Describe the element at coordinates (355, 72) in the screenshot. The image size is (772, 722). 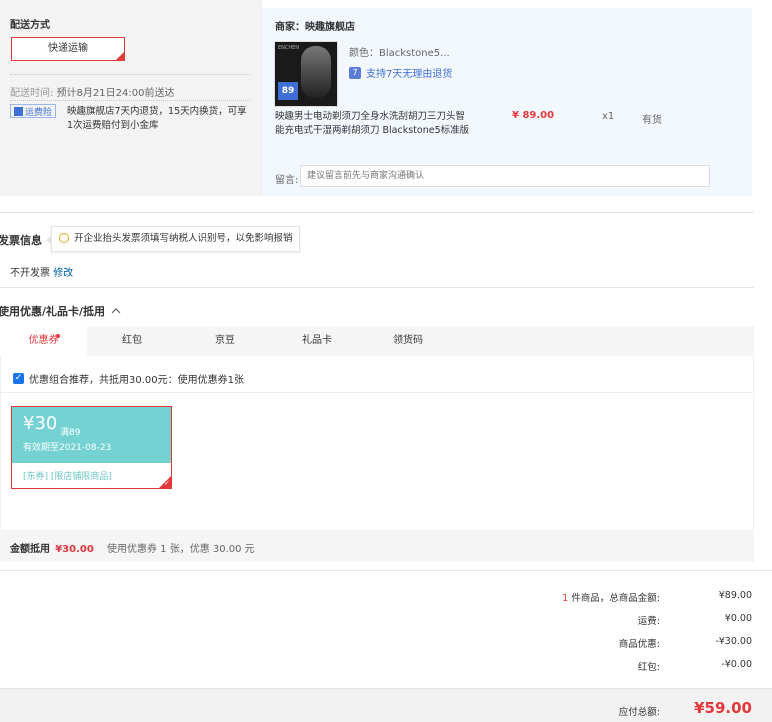
I see `return-policy-icon: 7` at that location.